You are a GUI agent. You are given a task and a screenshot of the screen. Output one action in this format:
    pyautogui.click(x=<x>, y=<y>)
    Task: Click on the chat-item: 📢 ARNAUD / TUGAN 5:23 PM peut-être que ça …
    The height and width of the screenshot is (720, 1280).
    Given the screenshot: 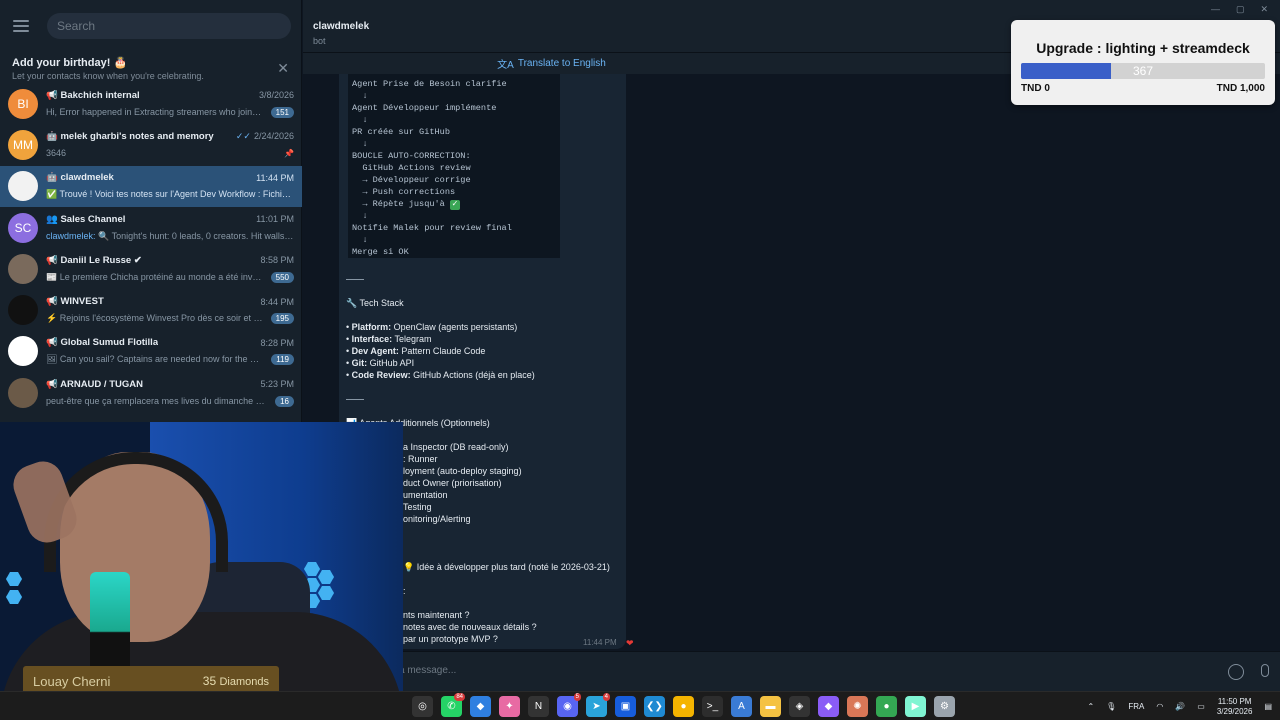 What is the action you would take?
    pyautogui.click(x=151, y=392)
    